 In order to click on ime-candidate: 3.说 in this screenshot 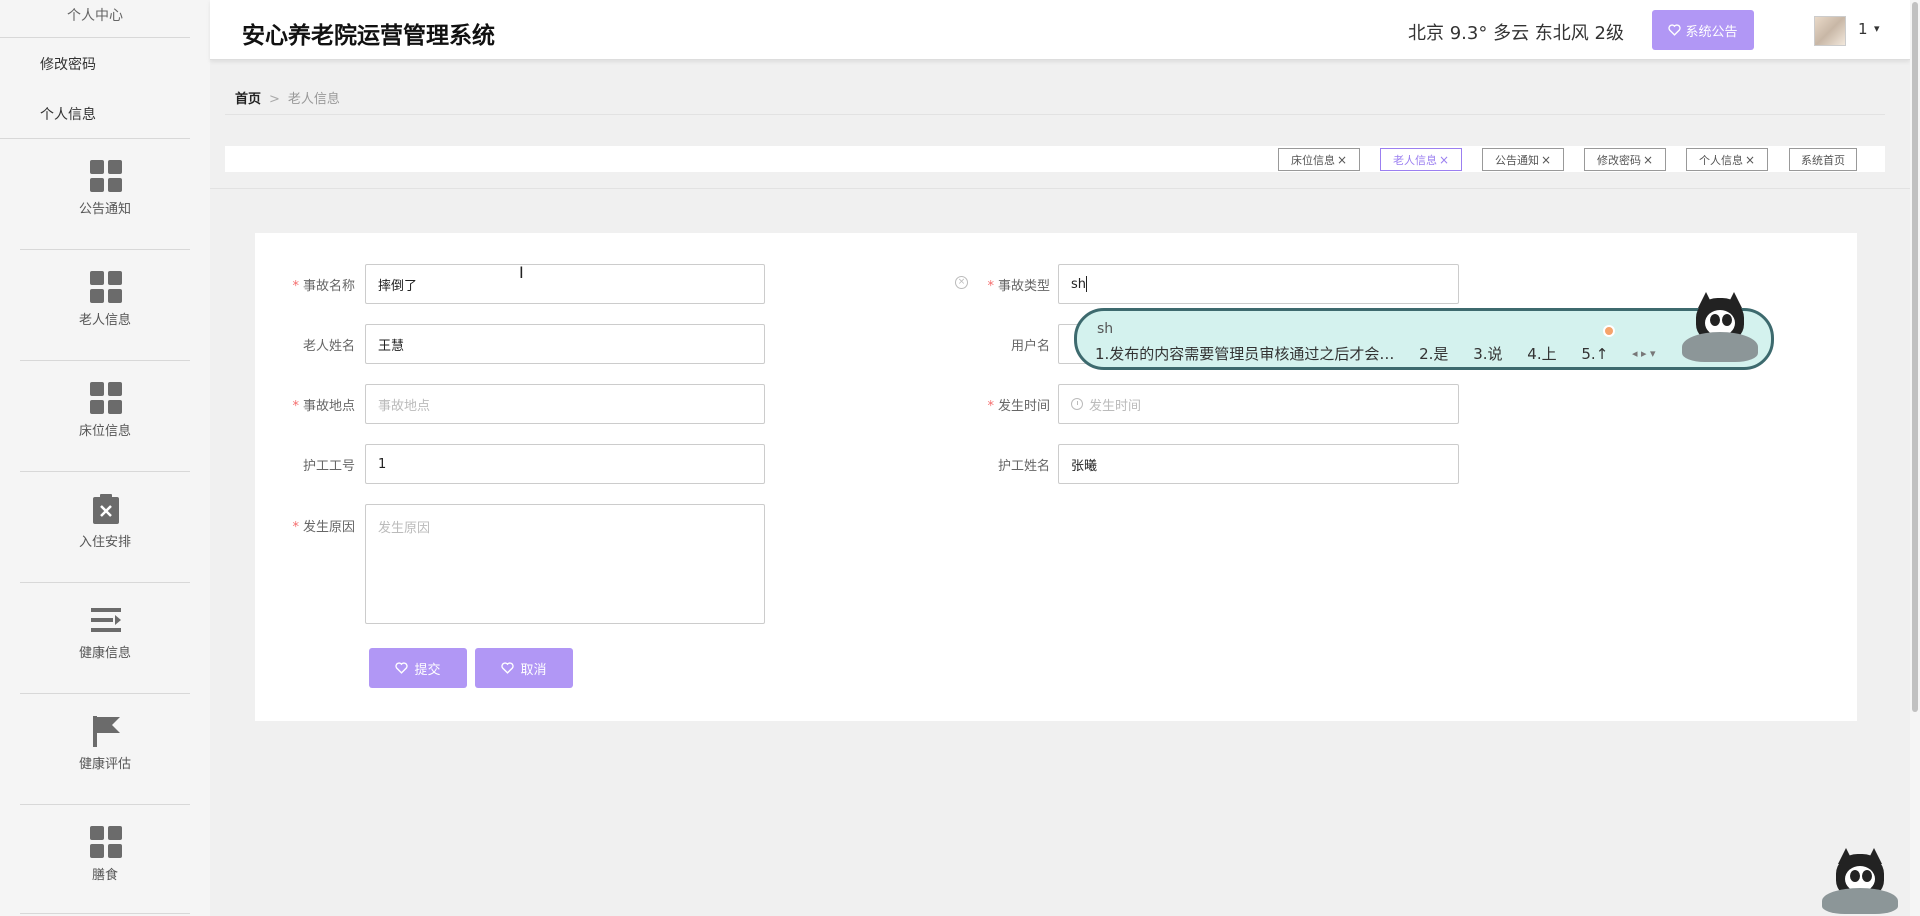, I will do `click(1487, 354)`.